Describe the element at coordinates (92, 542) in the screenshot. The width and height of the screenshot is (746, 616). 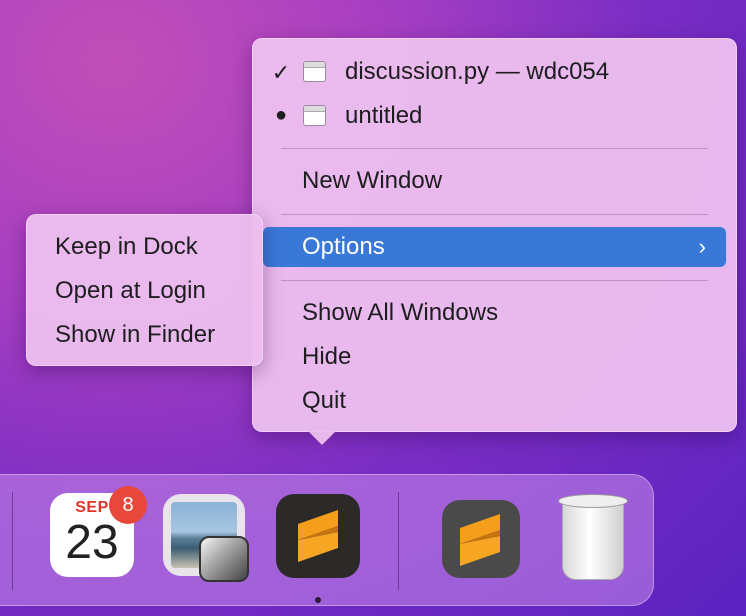
I see `calendar-day: 23` at that location.